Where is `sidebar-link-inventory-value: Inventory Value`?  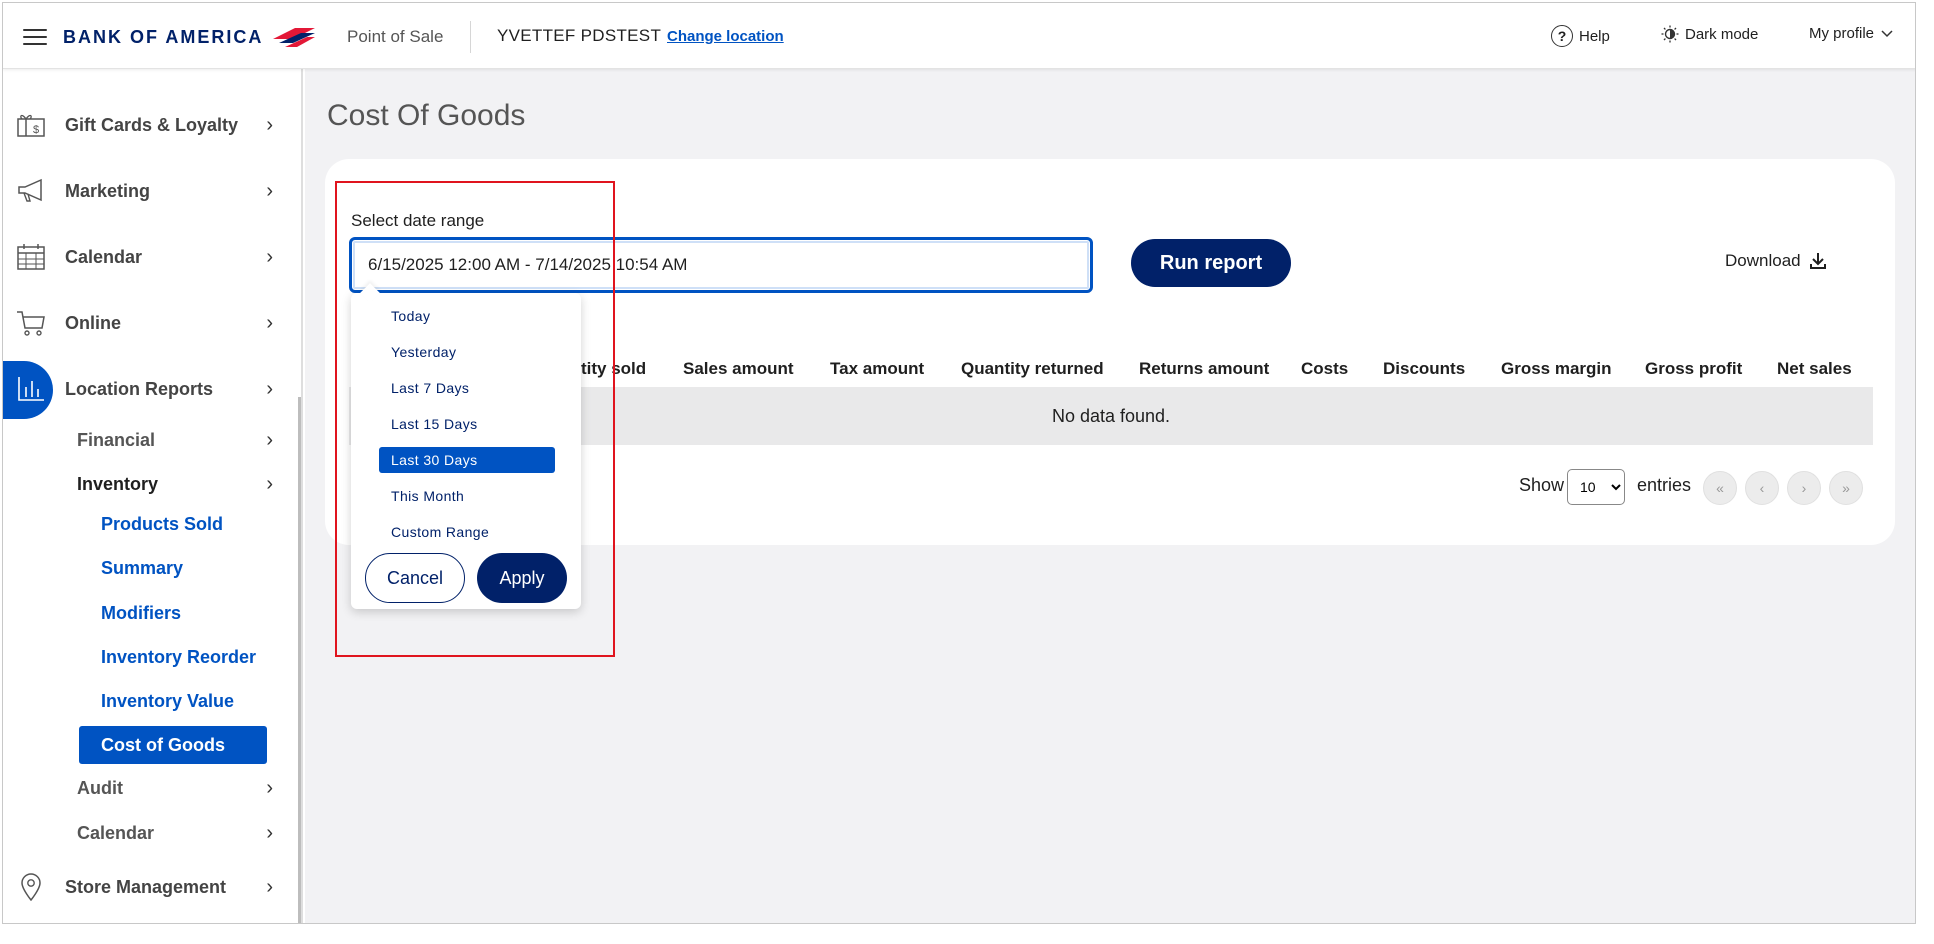 sidebar-link-inventory-value: Inventory Value is located at coordinates (173, 701).